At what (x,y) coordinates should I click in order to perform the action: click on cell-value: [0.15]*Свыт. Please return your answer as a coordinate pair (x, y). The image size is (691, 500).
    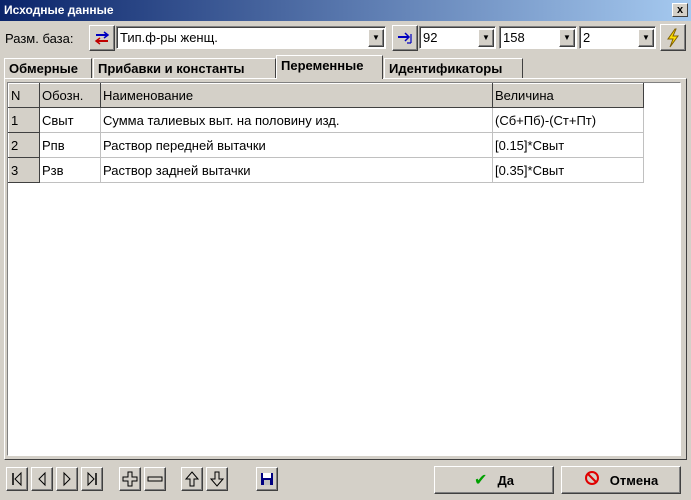
    Looking at the image, I should click on (568, 145).